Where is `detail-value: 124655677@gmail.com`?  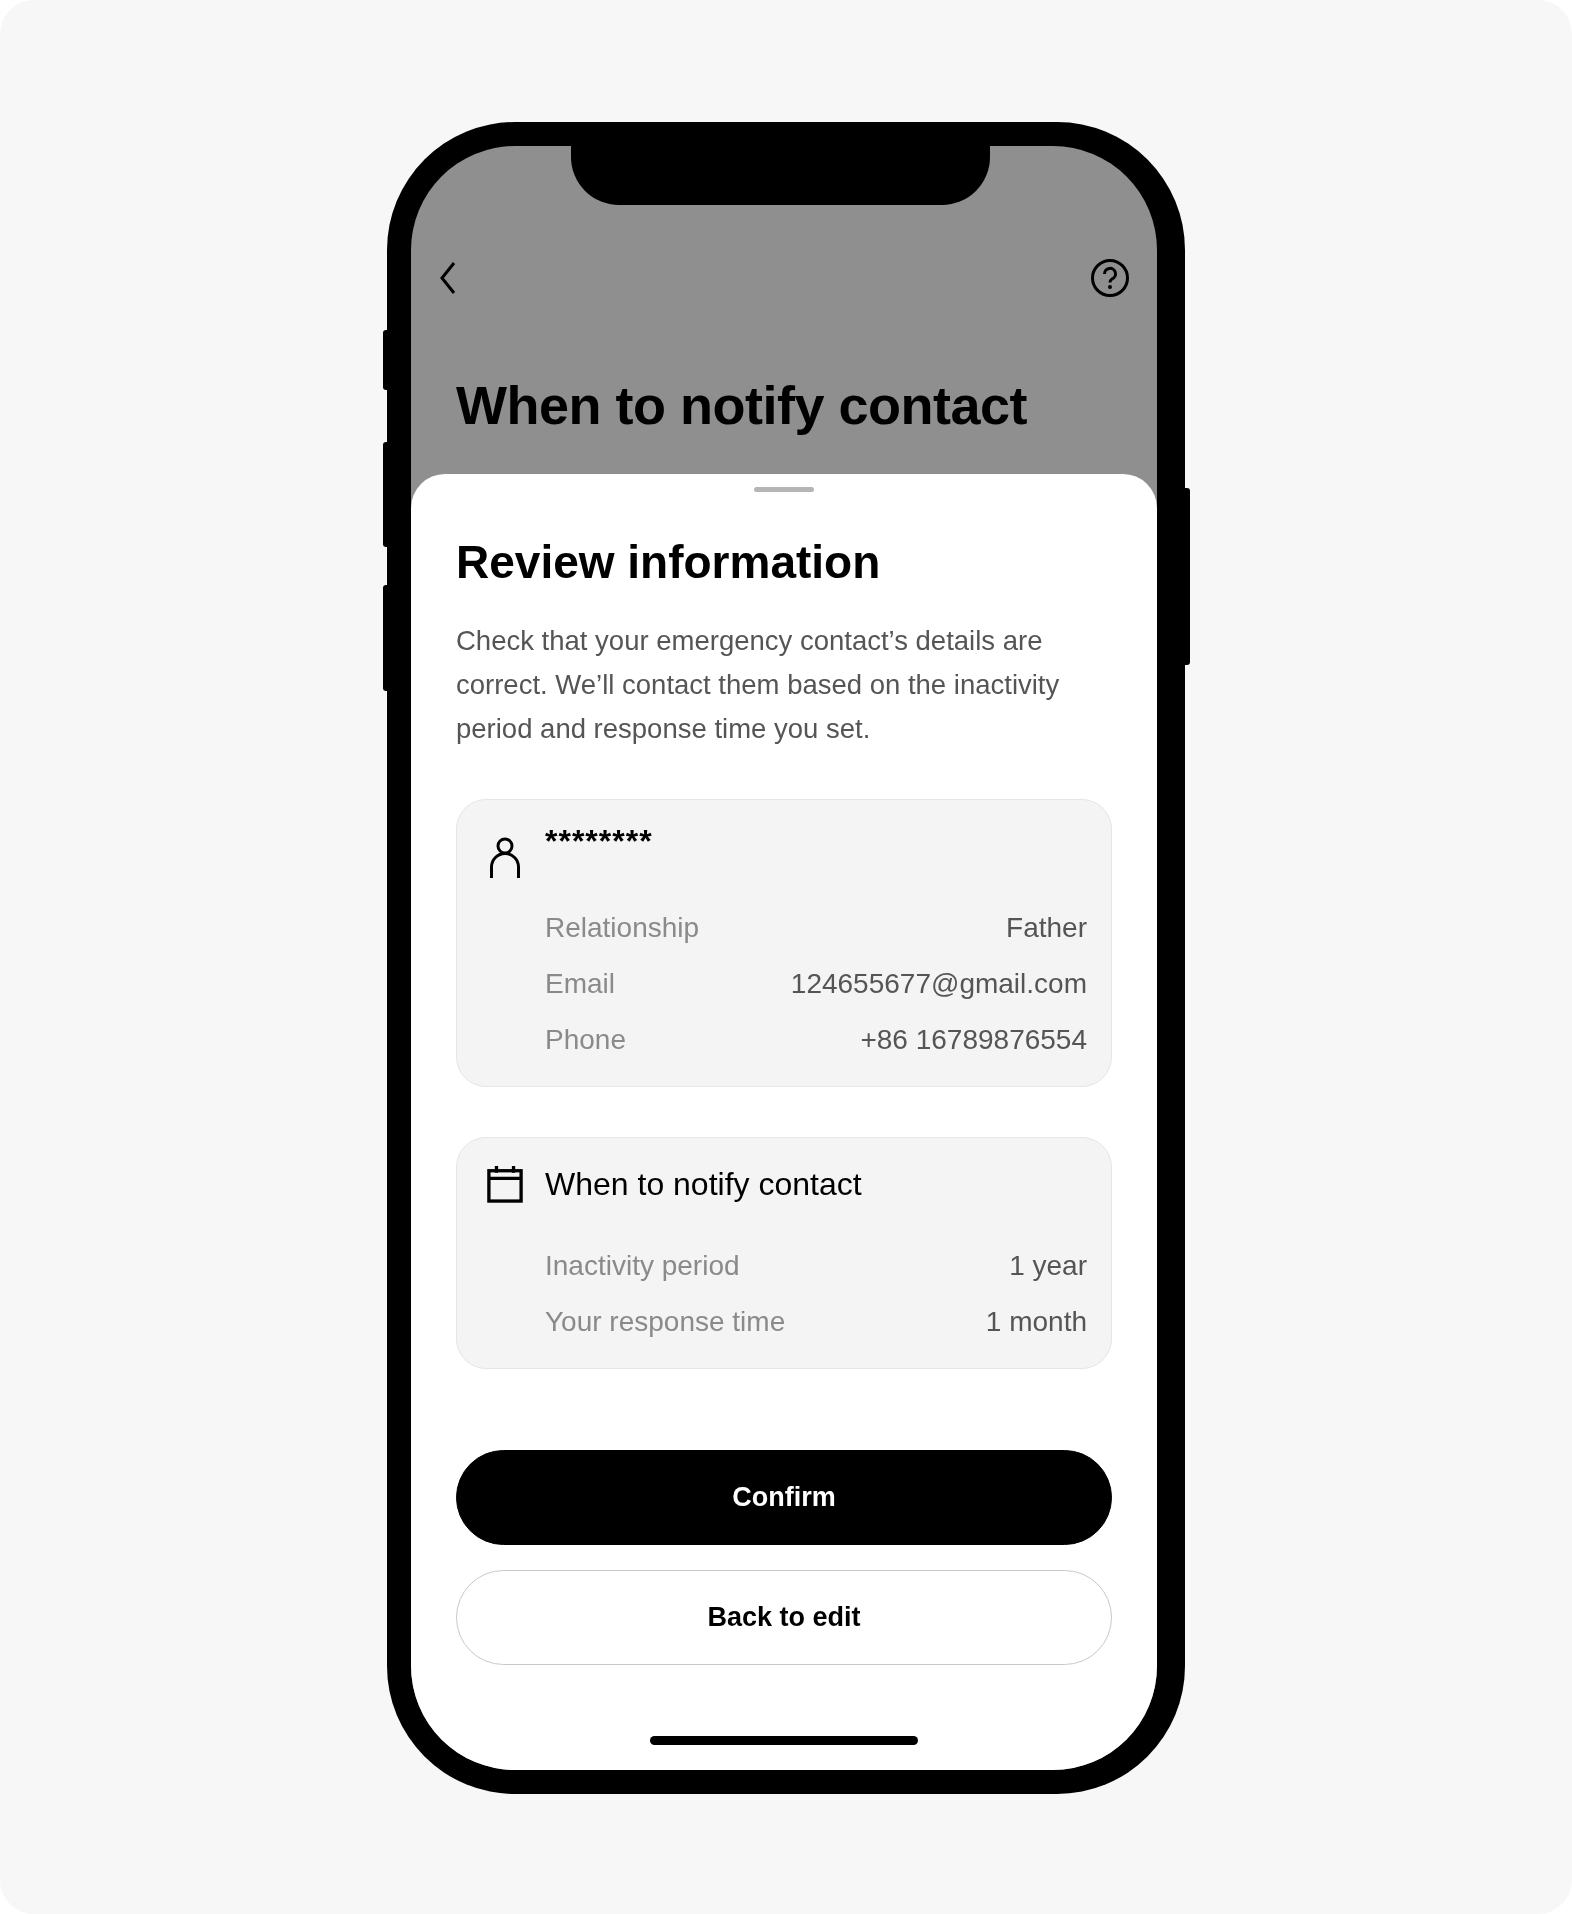 detail-value: 124655677@gmail.com is located at coordinates (938, 984).